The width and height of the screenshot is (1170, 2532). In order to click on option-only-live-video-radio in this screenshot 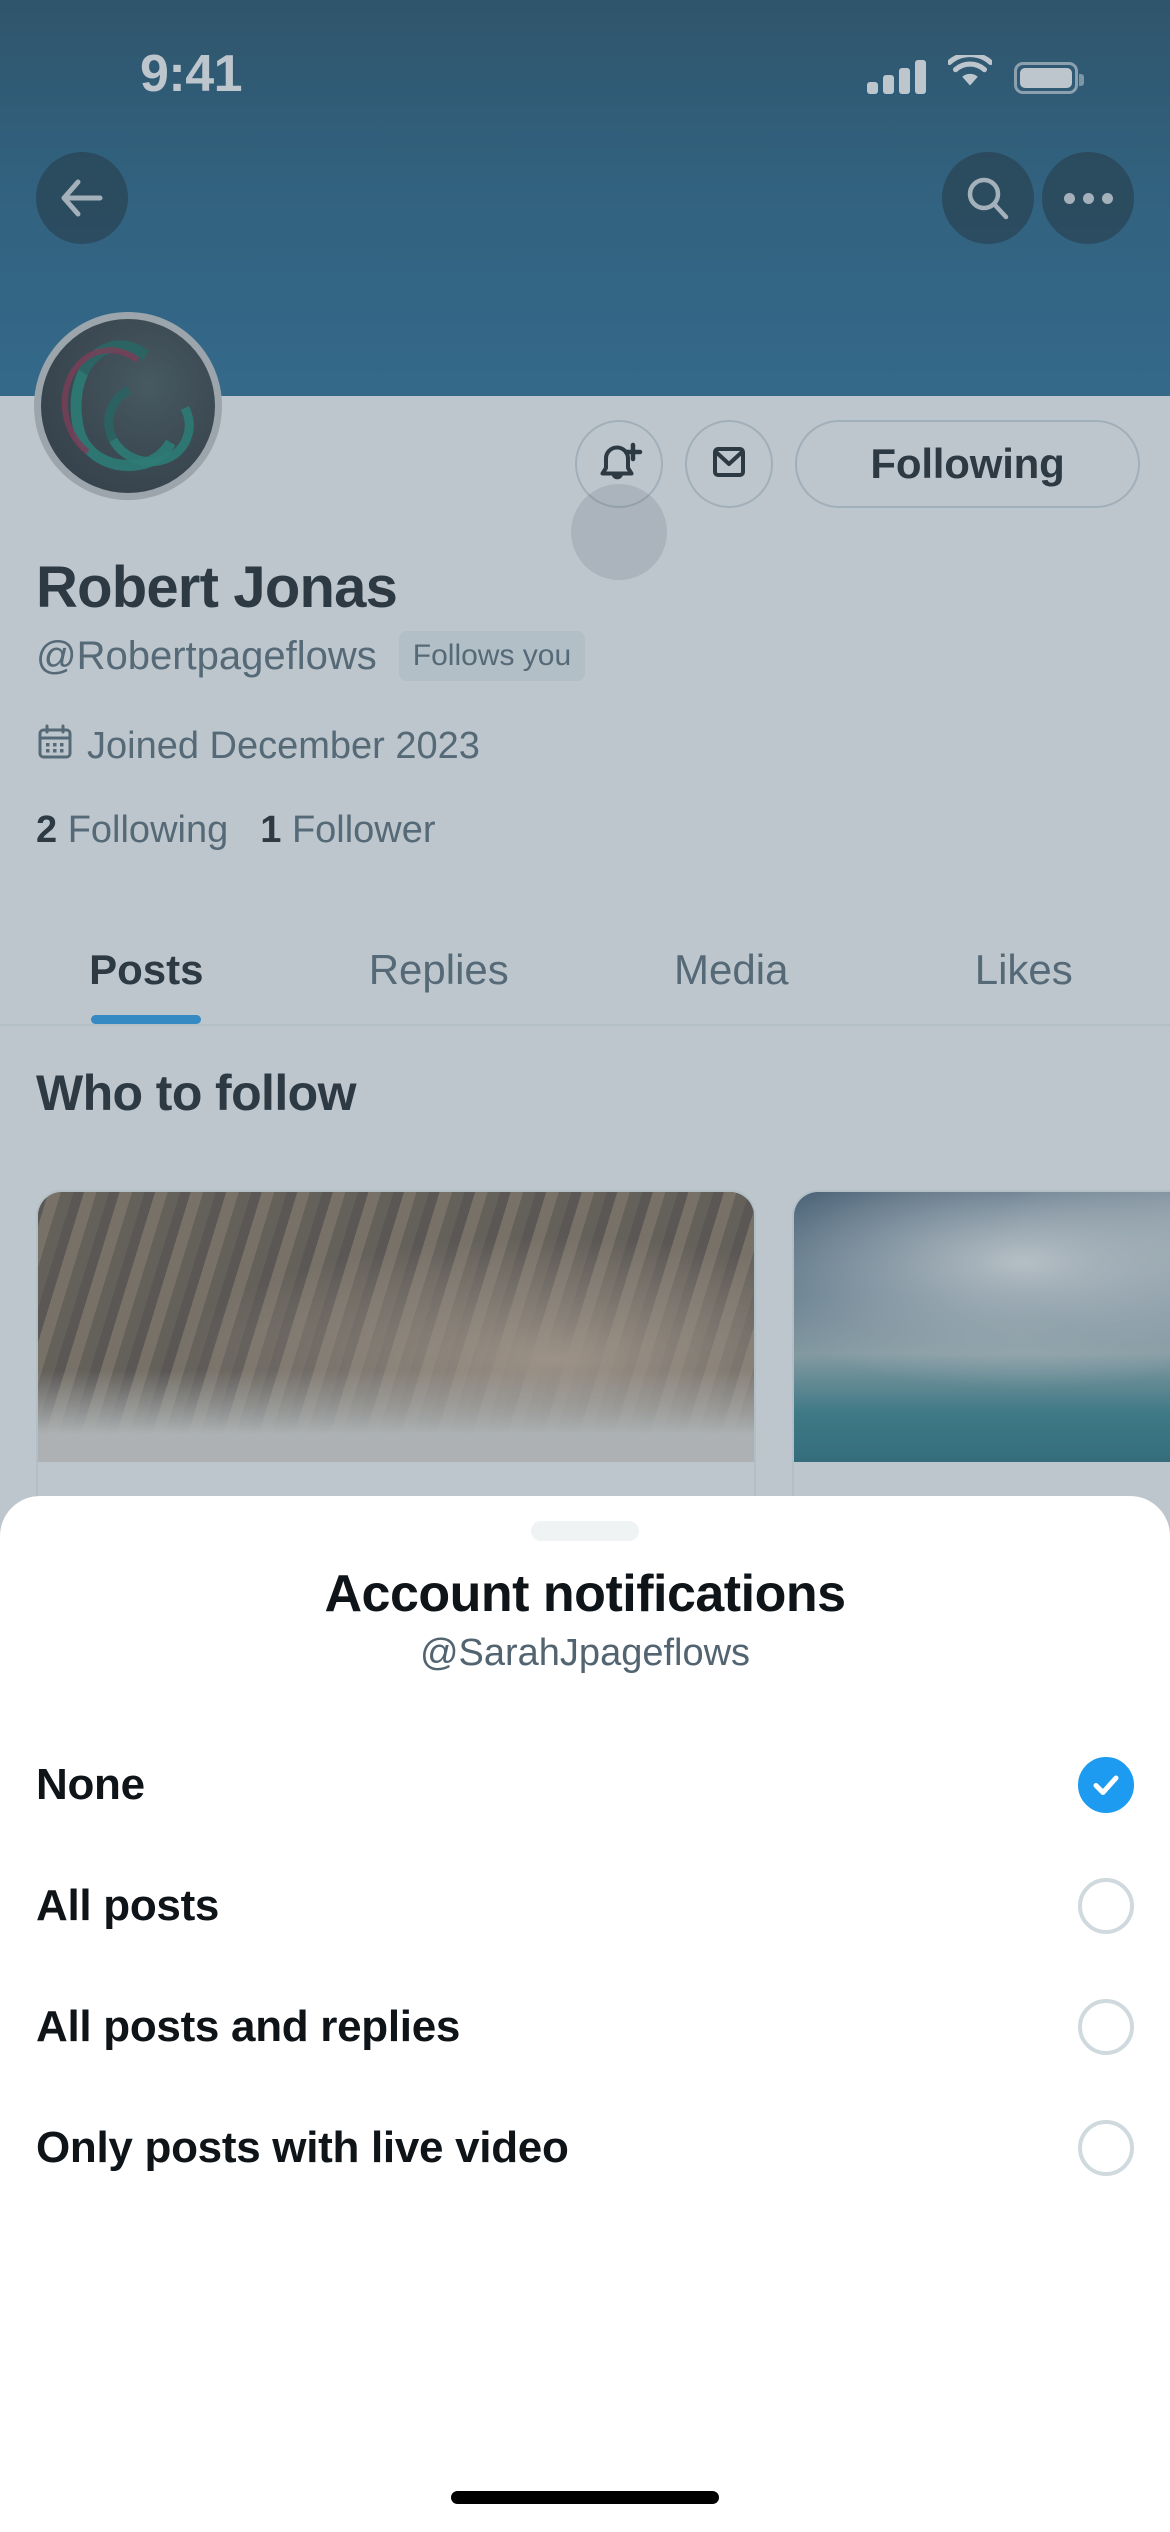, I will do `click(1106, 2147)`.